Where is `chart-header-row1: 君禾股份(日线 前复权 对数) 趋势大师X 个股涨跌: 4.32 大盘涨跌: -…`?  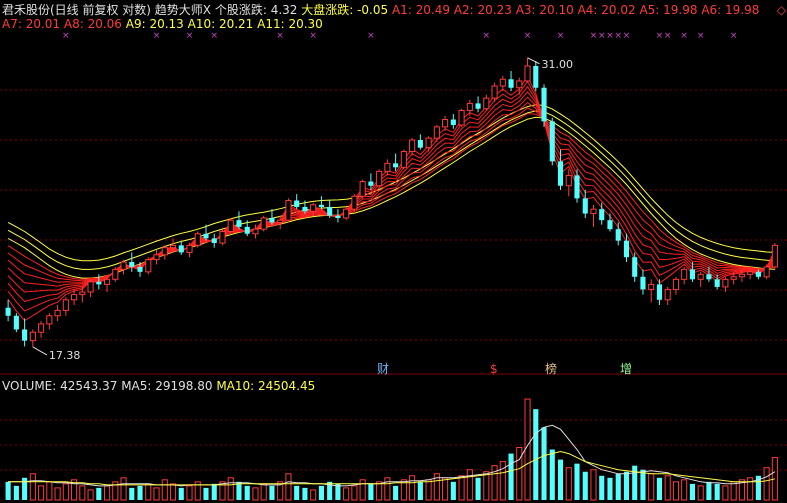
chart-header-row1: 君禾股份(日线 前复权 对数) 趋势大师X 个股涨跌: 4.32 大盘涨跌: -… is located at coordinates (380, 10).